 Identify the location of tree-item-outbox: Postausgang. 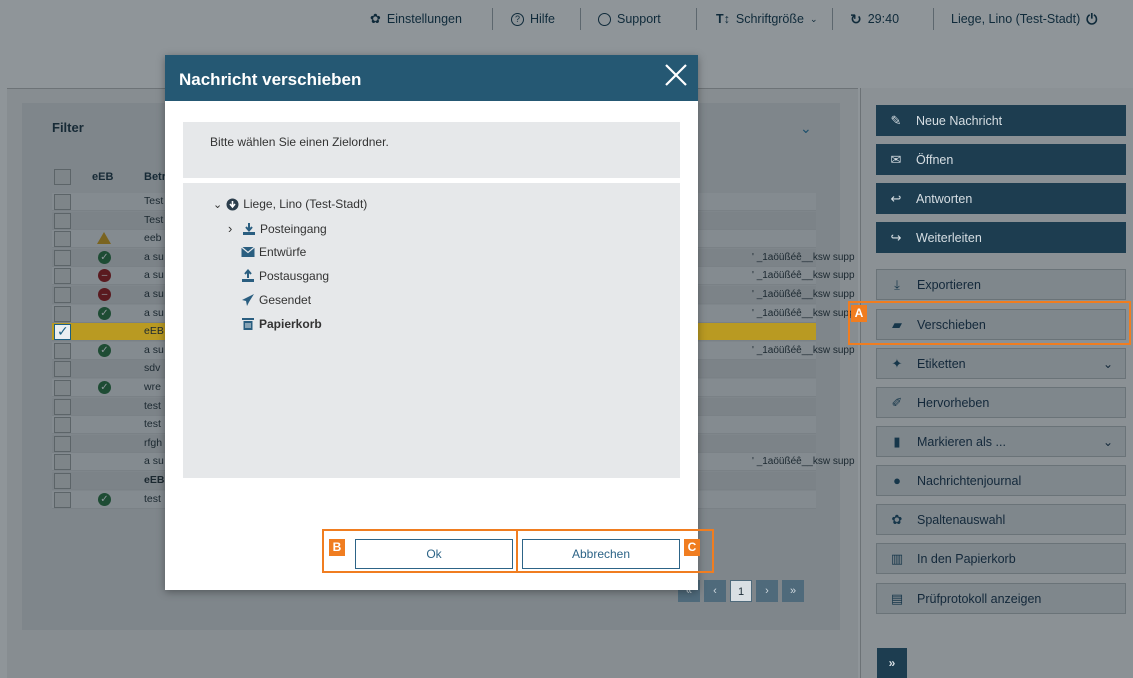
(285, 276).